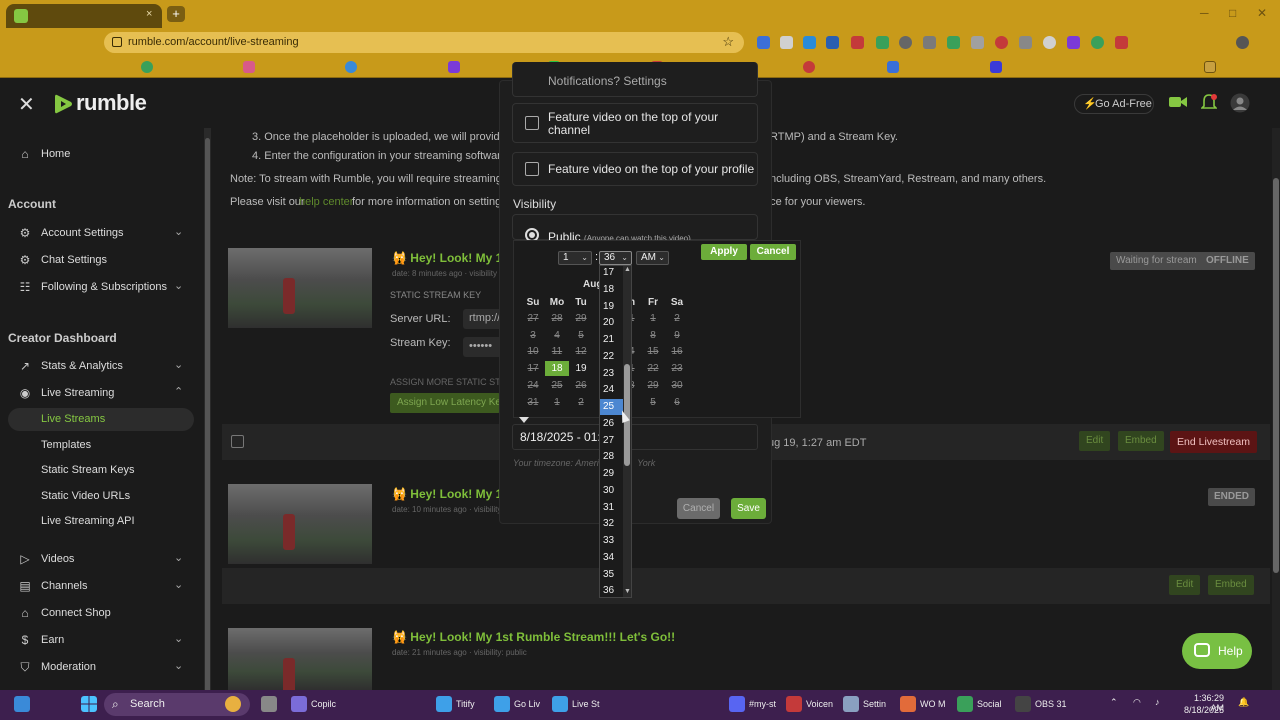 The width and height of the screenshot is (1280, 720). What do you see at coordinates (748, 508) in the screenshot?
I see `modal-save-button: Save` at bounding box center [748, 508].